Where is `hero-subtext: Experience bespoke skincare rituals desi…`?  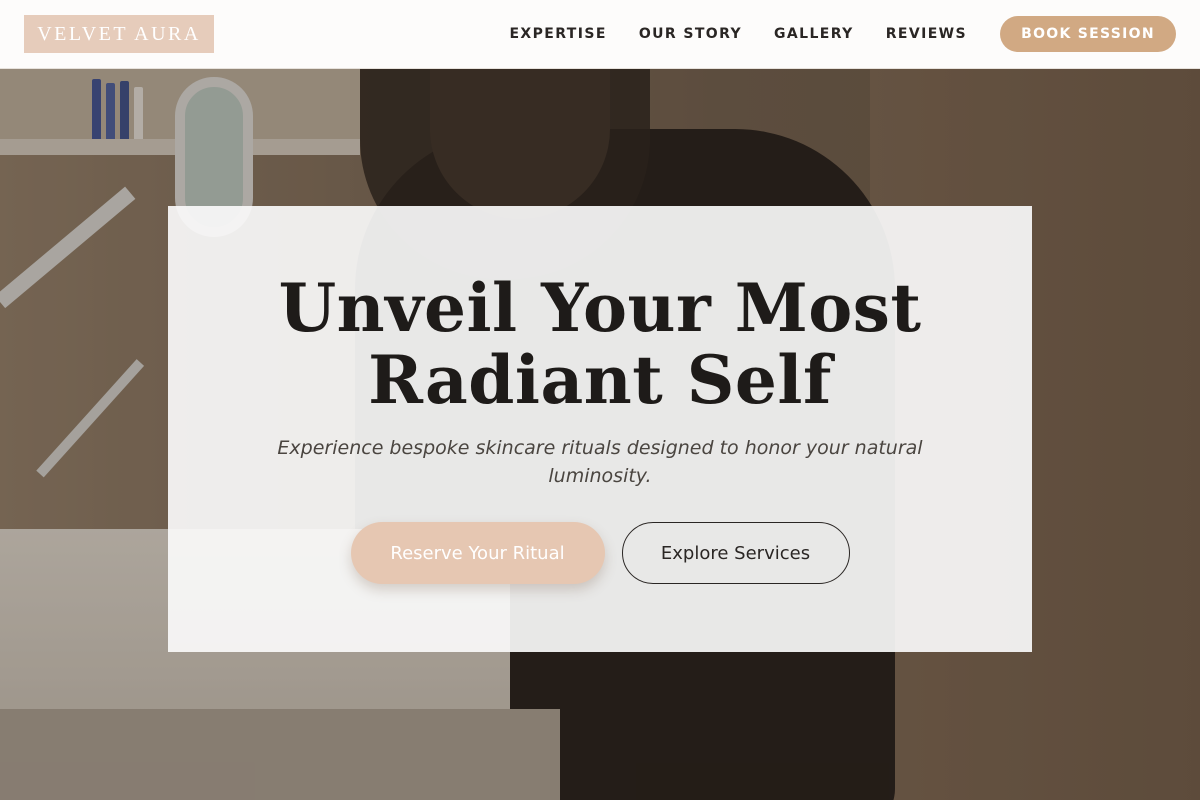
hero-subtext: Experience bespoke skincare rituals desi… is located at coordinates (600, 462).